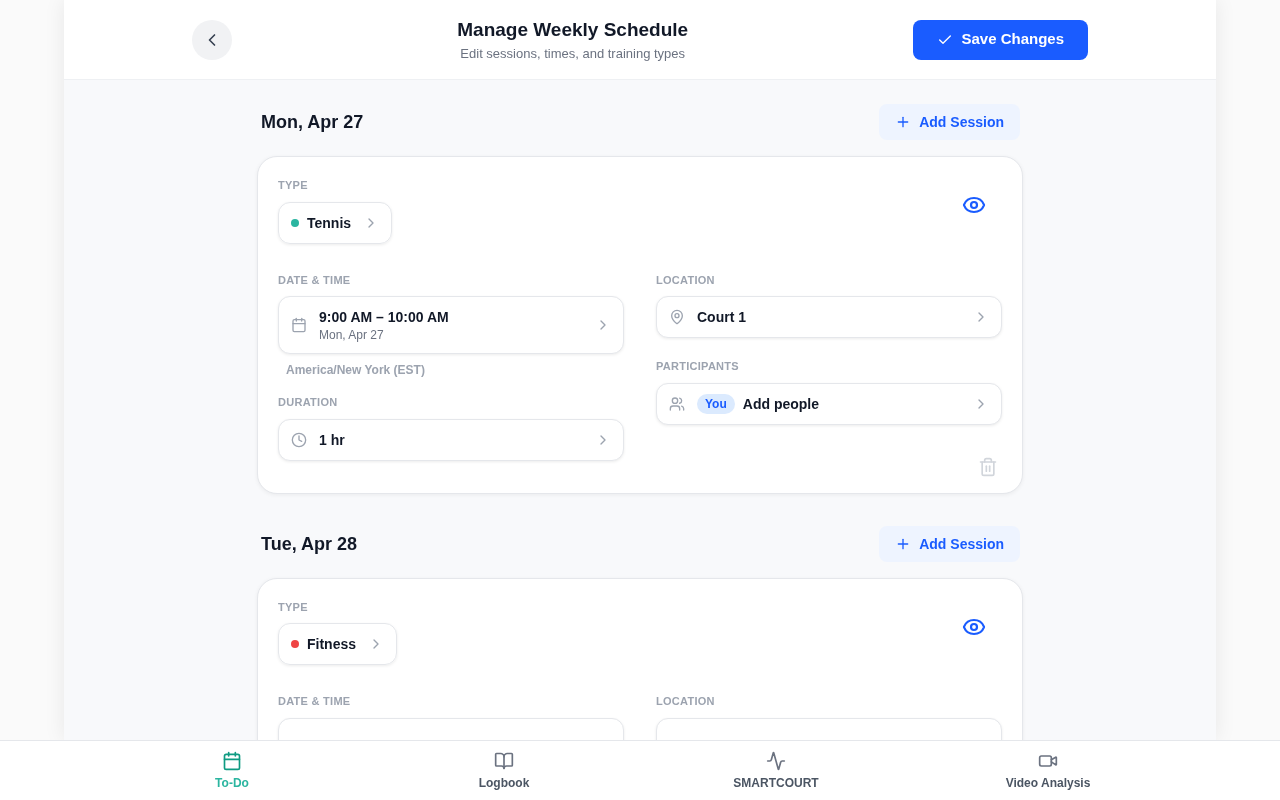  Describe the element at coordinates (829, 403) in the screenshot. I see `participants-field: You Add people` at that location.